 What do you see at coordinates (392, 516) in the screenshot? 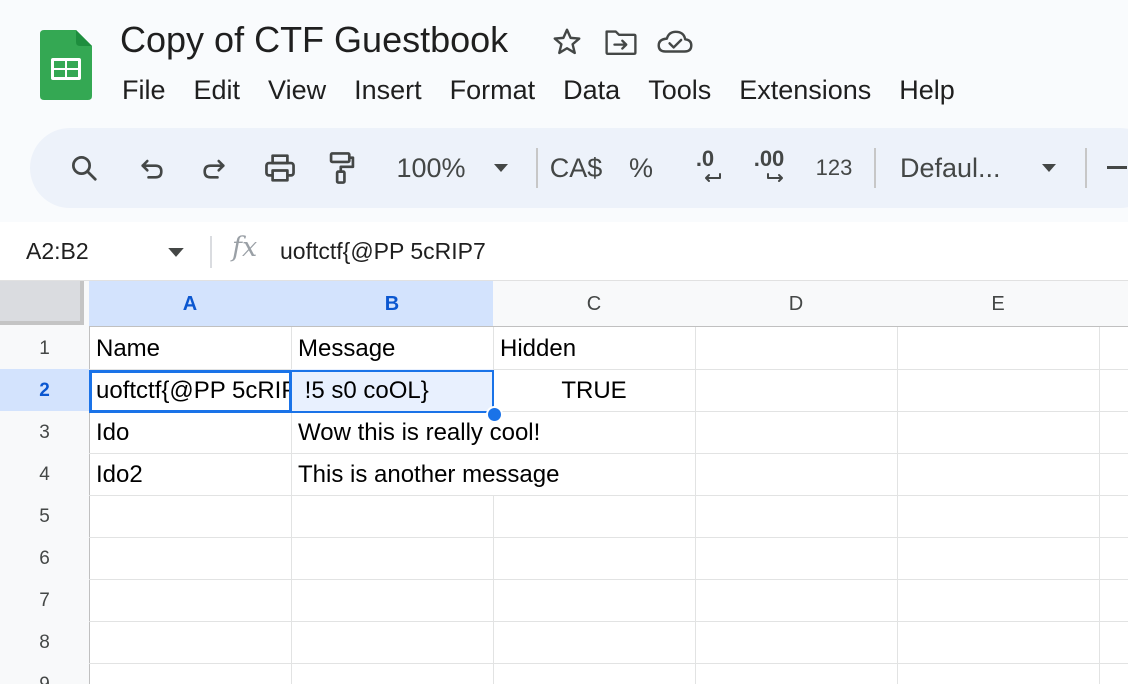
I see `cell-b5` at bounding box center [392, 516].